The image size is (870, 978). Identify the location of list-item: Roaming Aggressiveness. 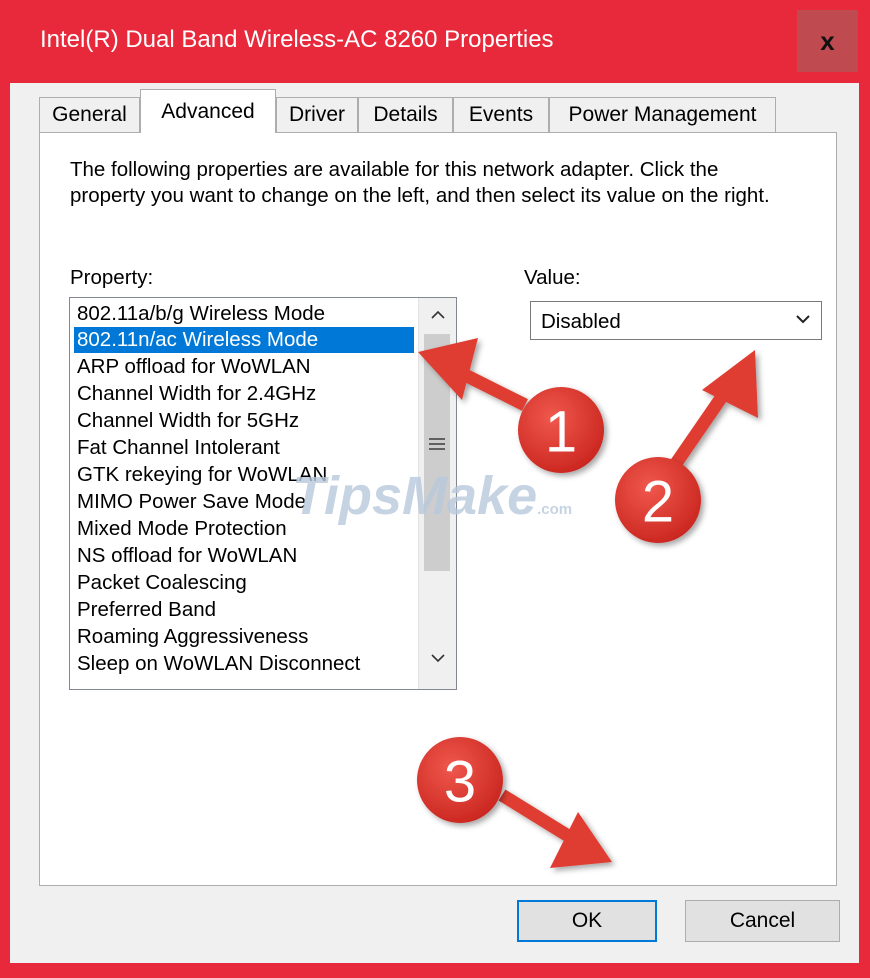
(244, 637).